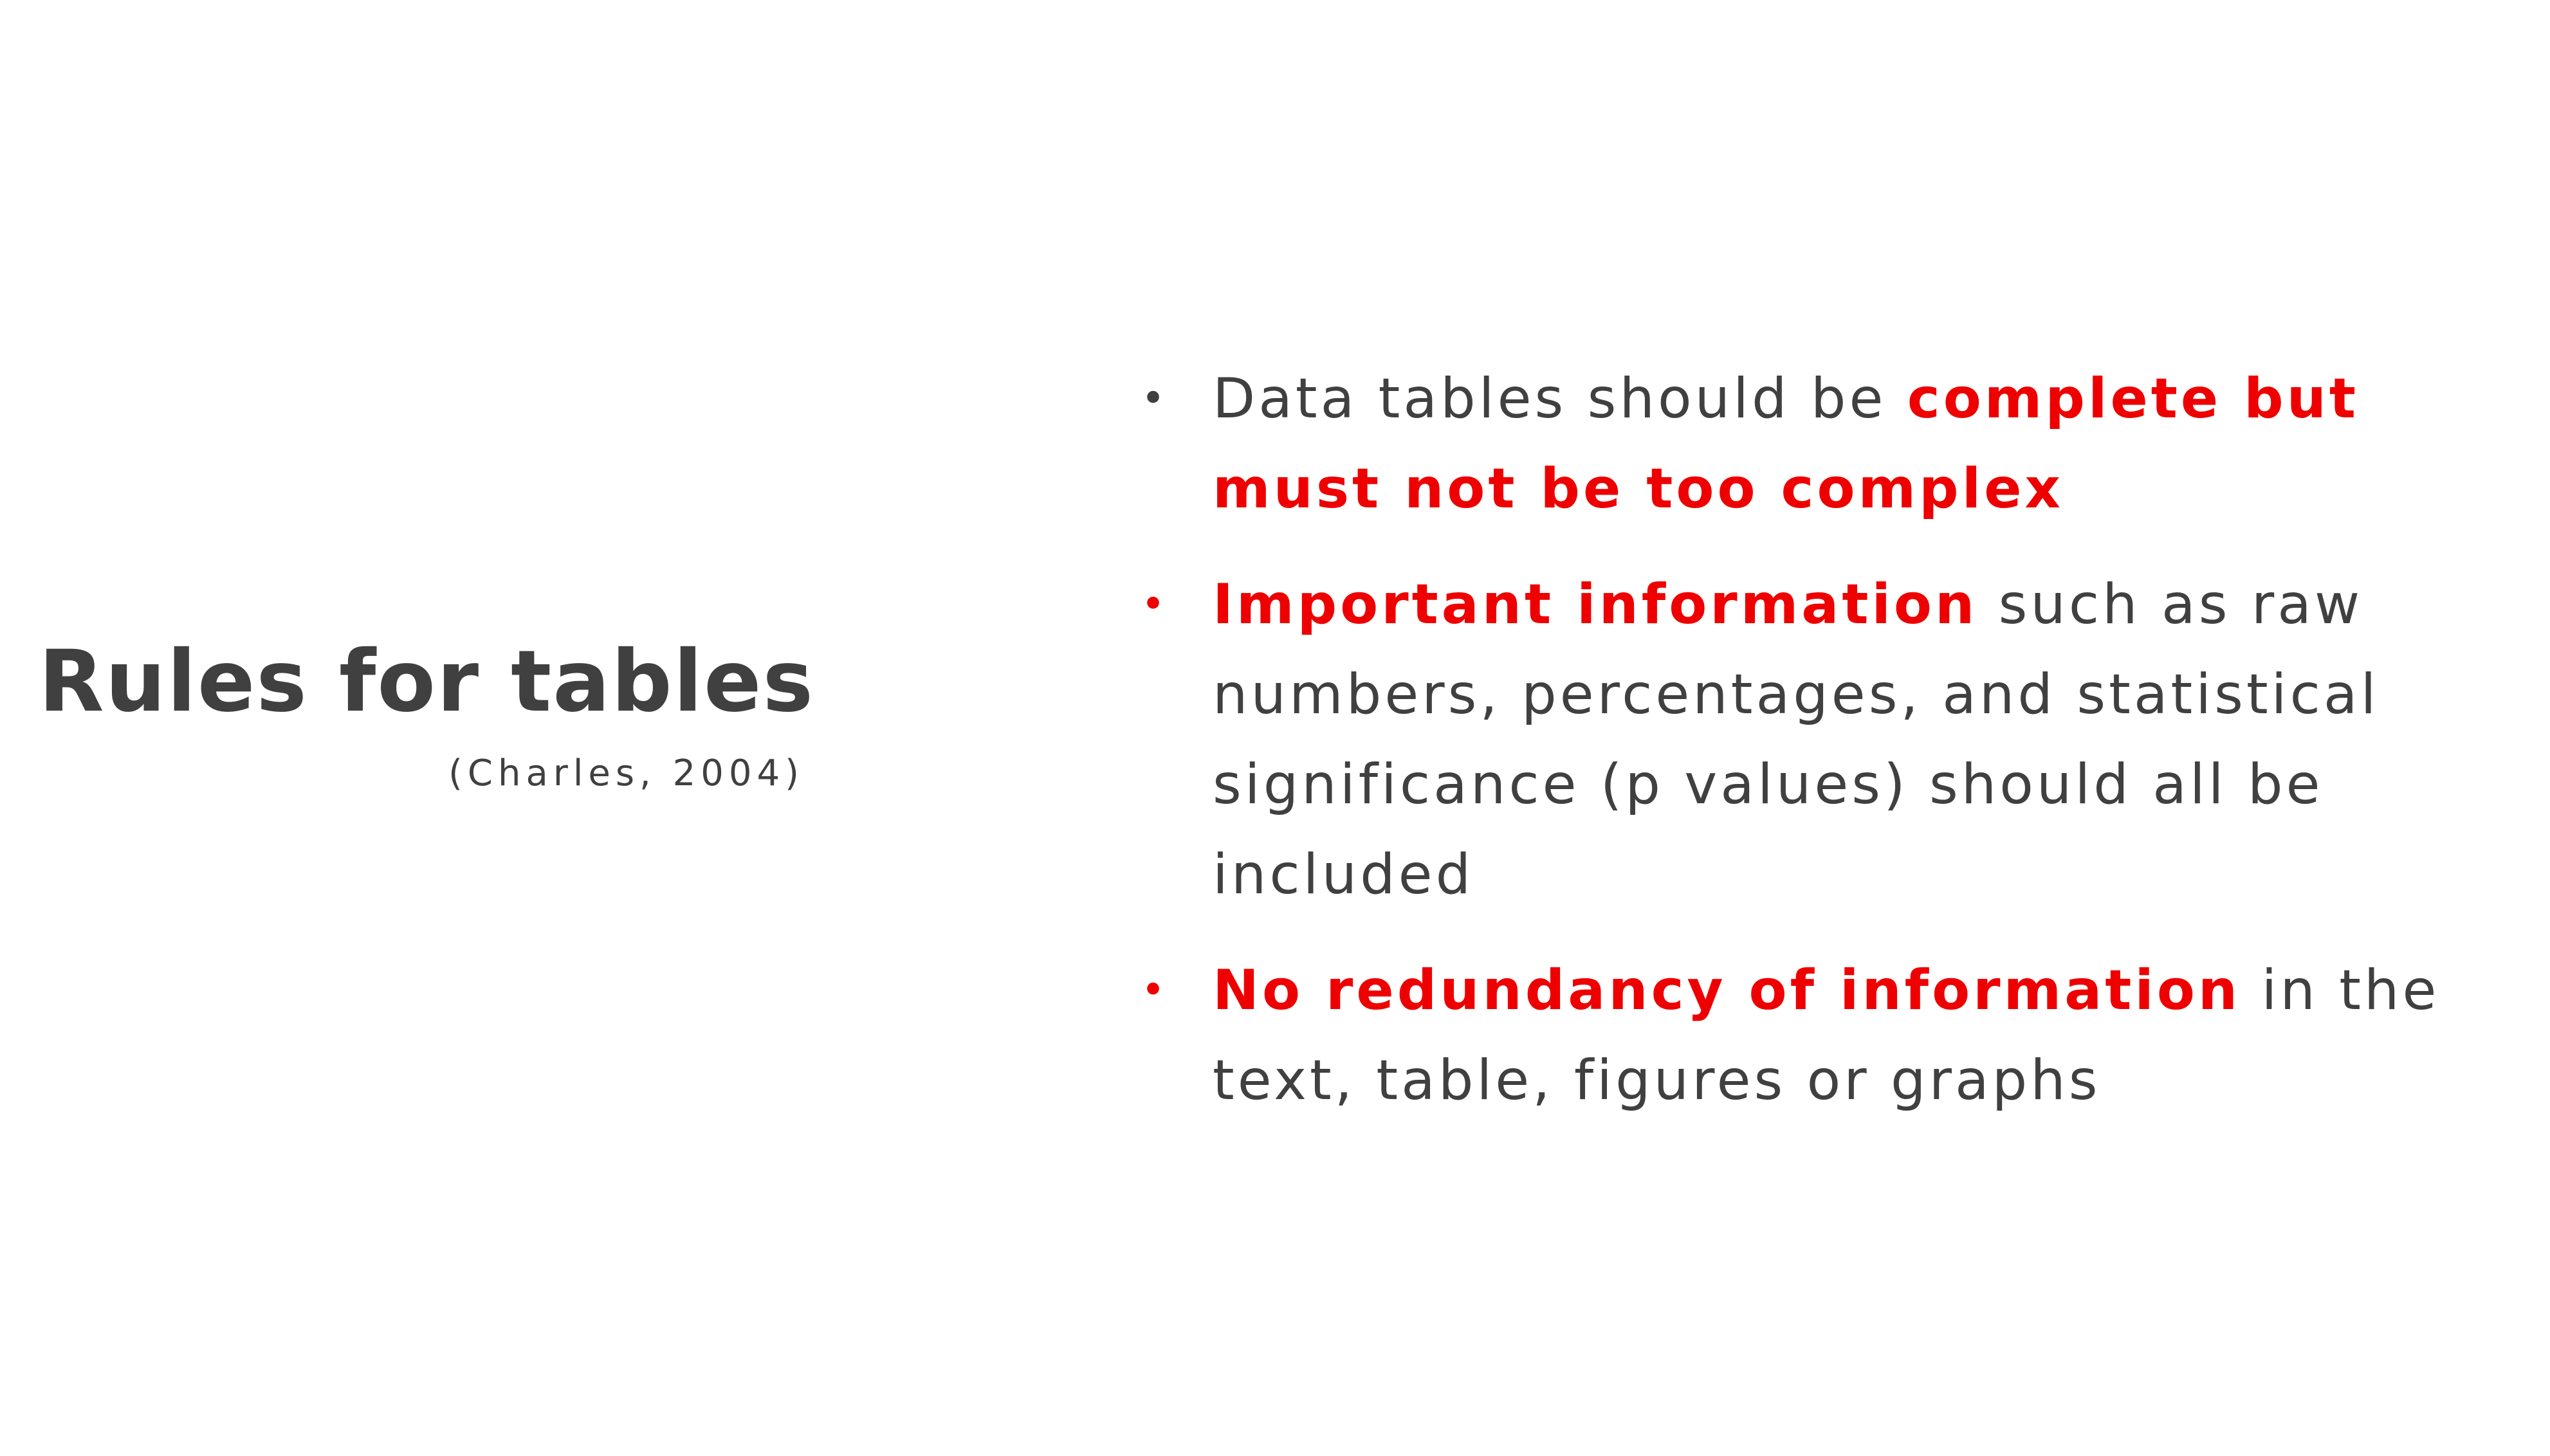 The image size is (2550, 1456). Describe the element at coordinates (1560, 399) in the screenshot. I see `bullet-text: Data tables should be` at that location.